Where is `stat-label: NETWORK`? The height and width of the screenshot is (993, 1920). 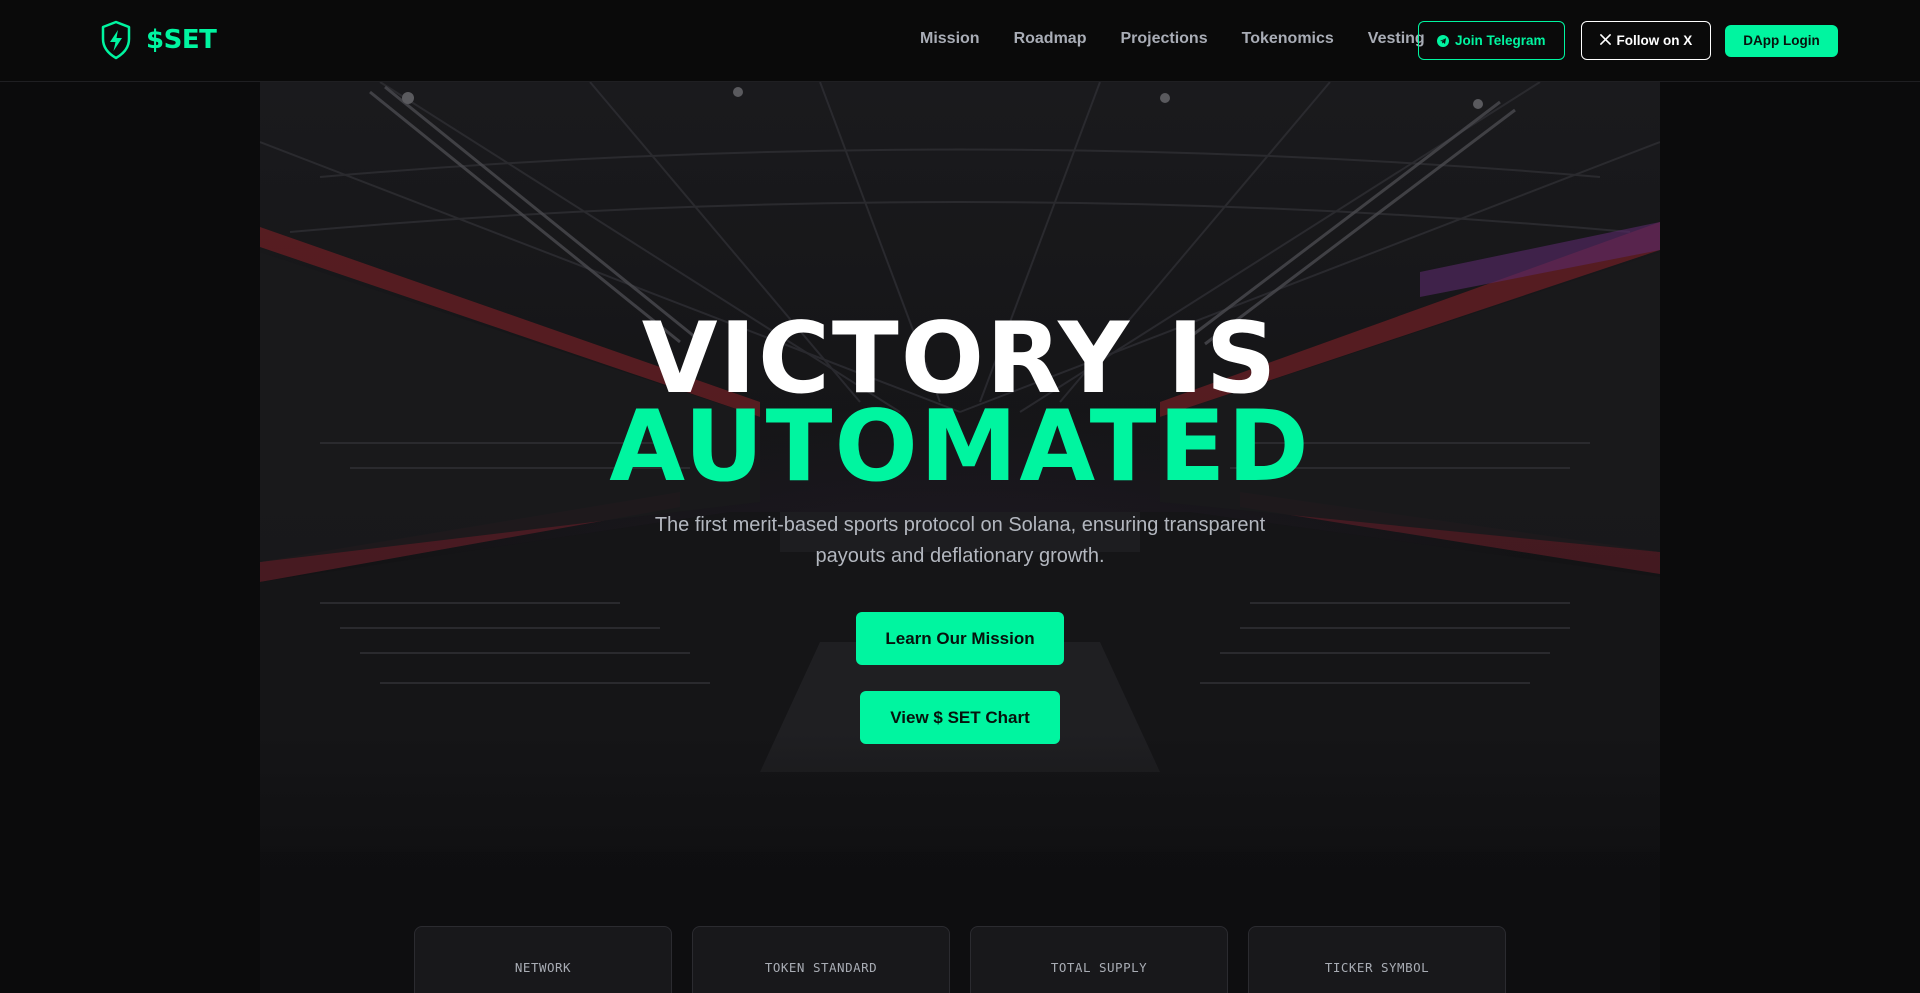 stat-label: NETWORK is located at coordinates (543, 967).